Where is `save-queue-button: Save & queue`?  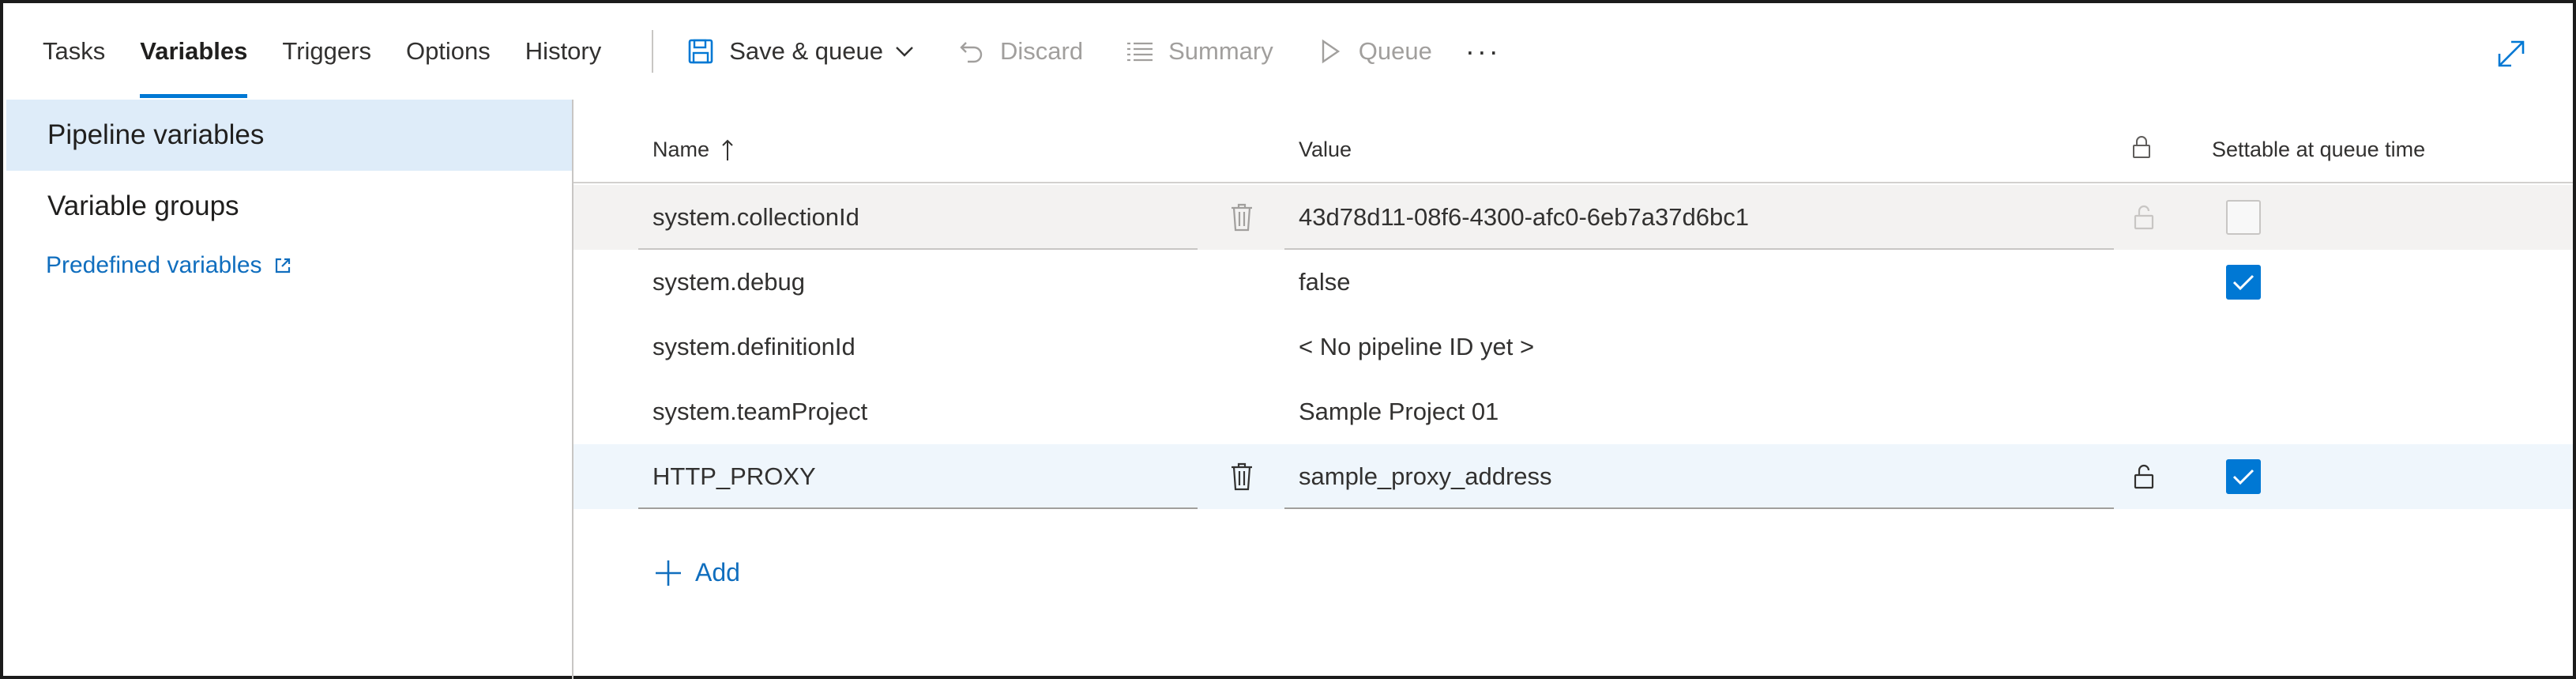
save-queue-button: Save & queue is located at coordinates (800, 51).